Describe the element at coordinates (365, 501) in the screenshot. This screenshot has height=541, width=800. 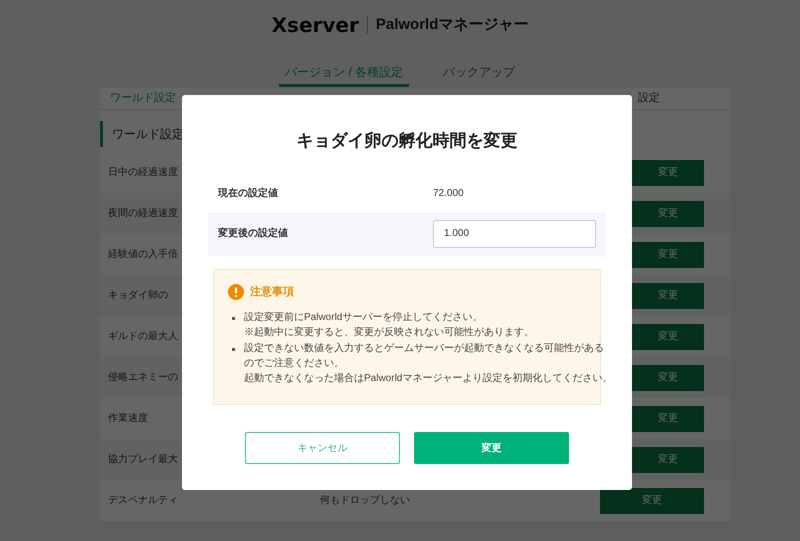
I see `setting-value: 何もドロップしない` at that location.